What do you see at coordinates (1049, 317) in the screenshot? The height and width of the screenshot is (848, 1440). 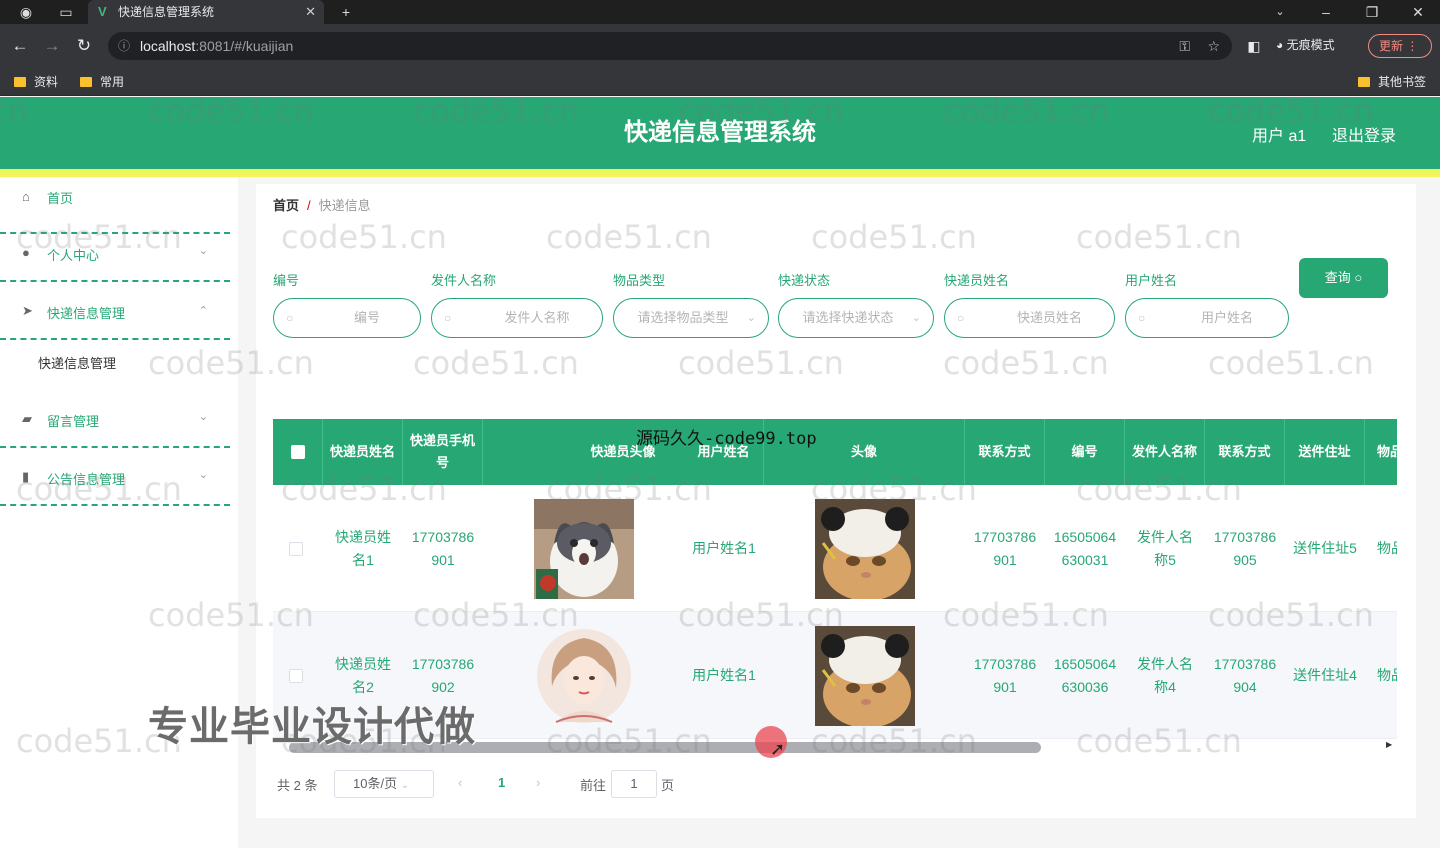 I see `courier-placeholder: 快递员姓名` at bounding box center [1049, 317].